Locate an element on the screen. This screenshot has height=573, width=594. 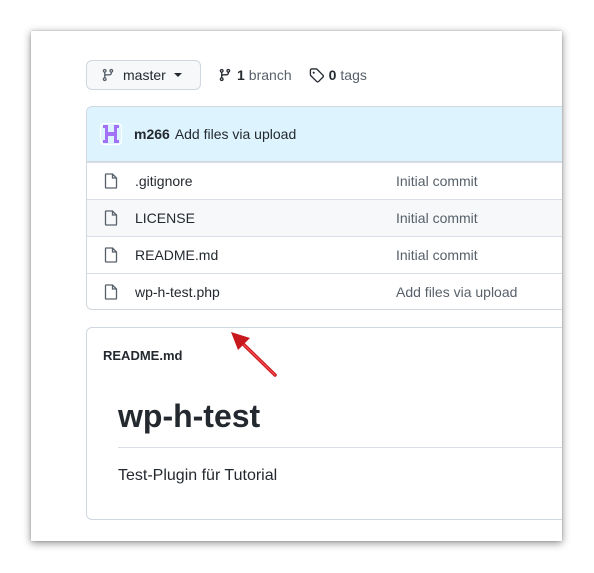
file-row: README.md Initial commit is located at coordinates (324, 254).